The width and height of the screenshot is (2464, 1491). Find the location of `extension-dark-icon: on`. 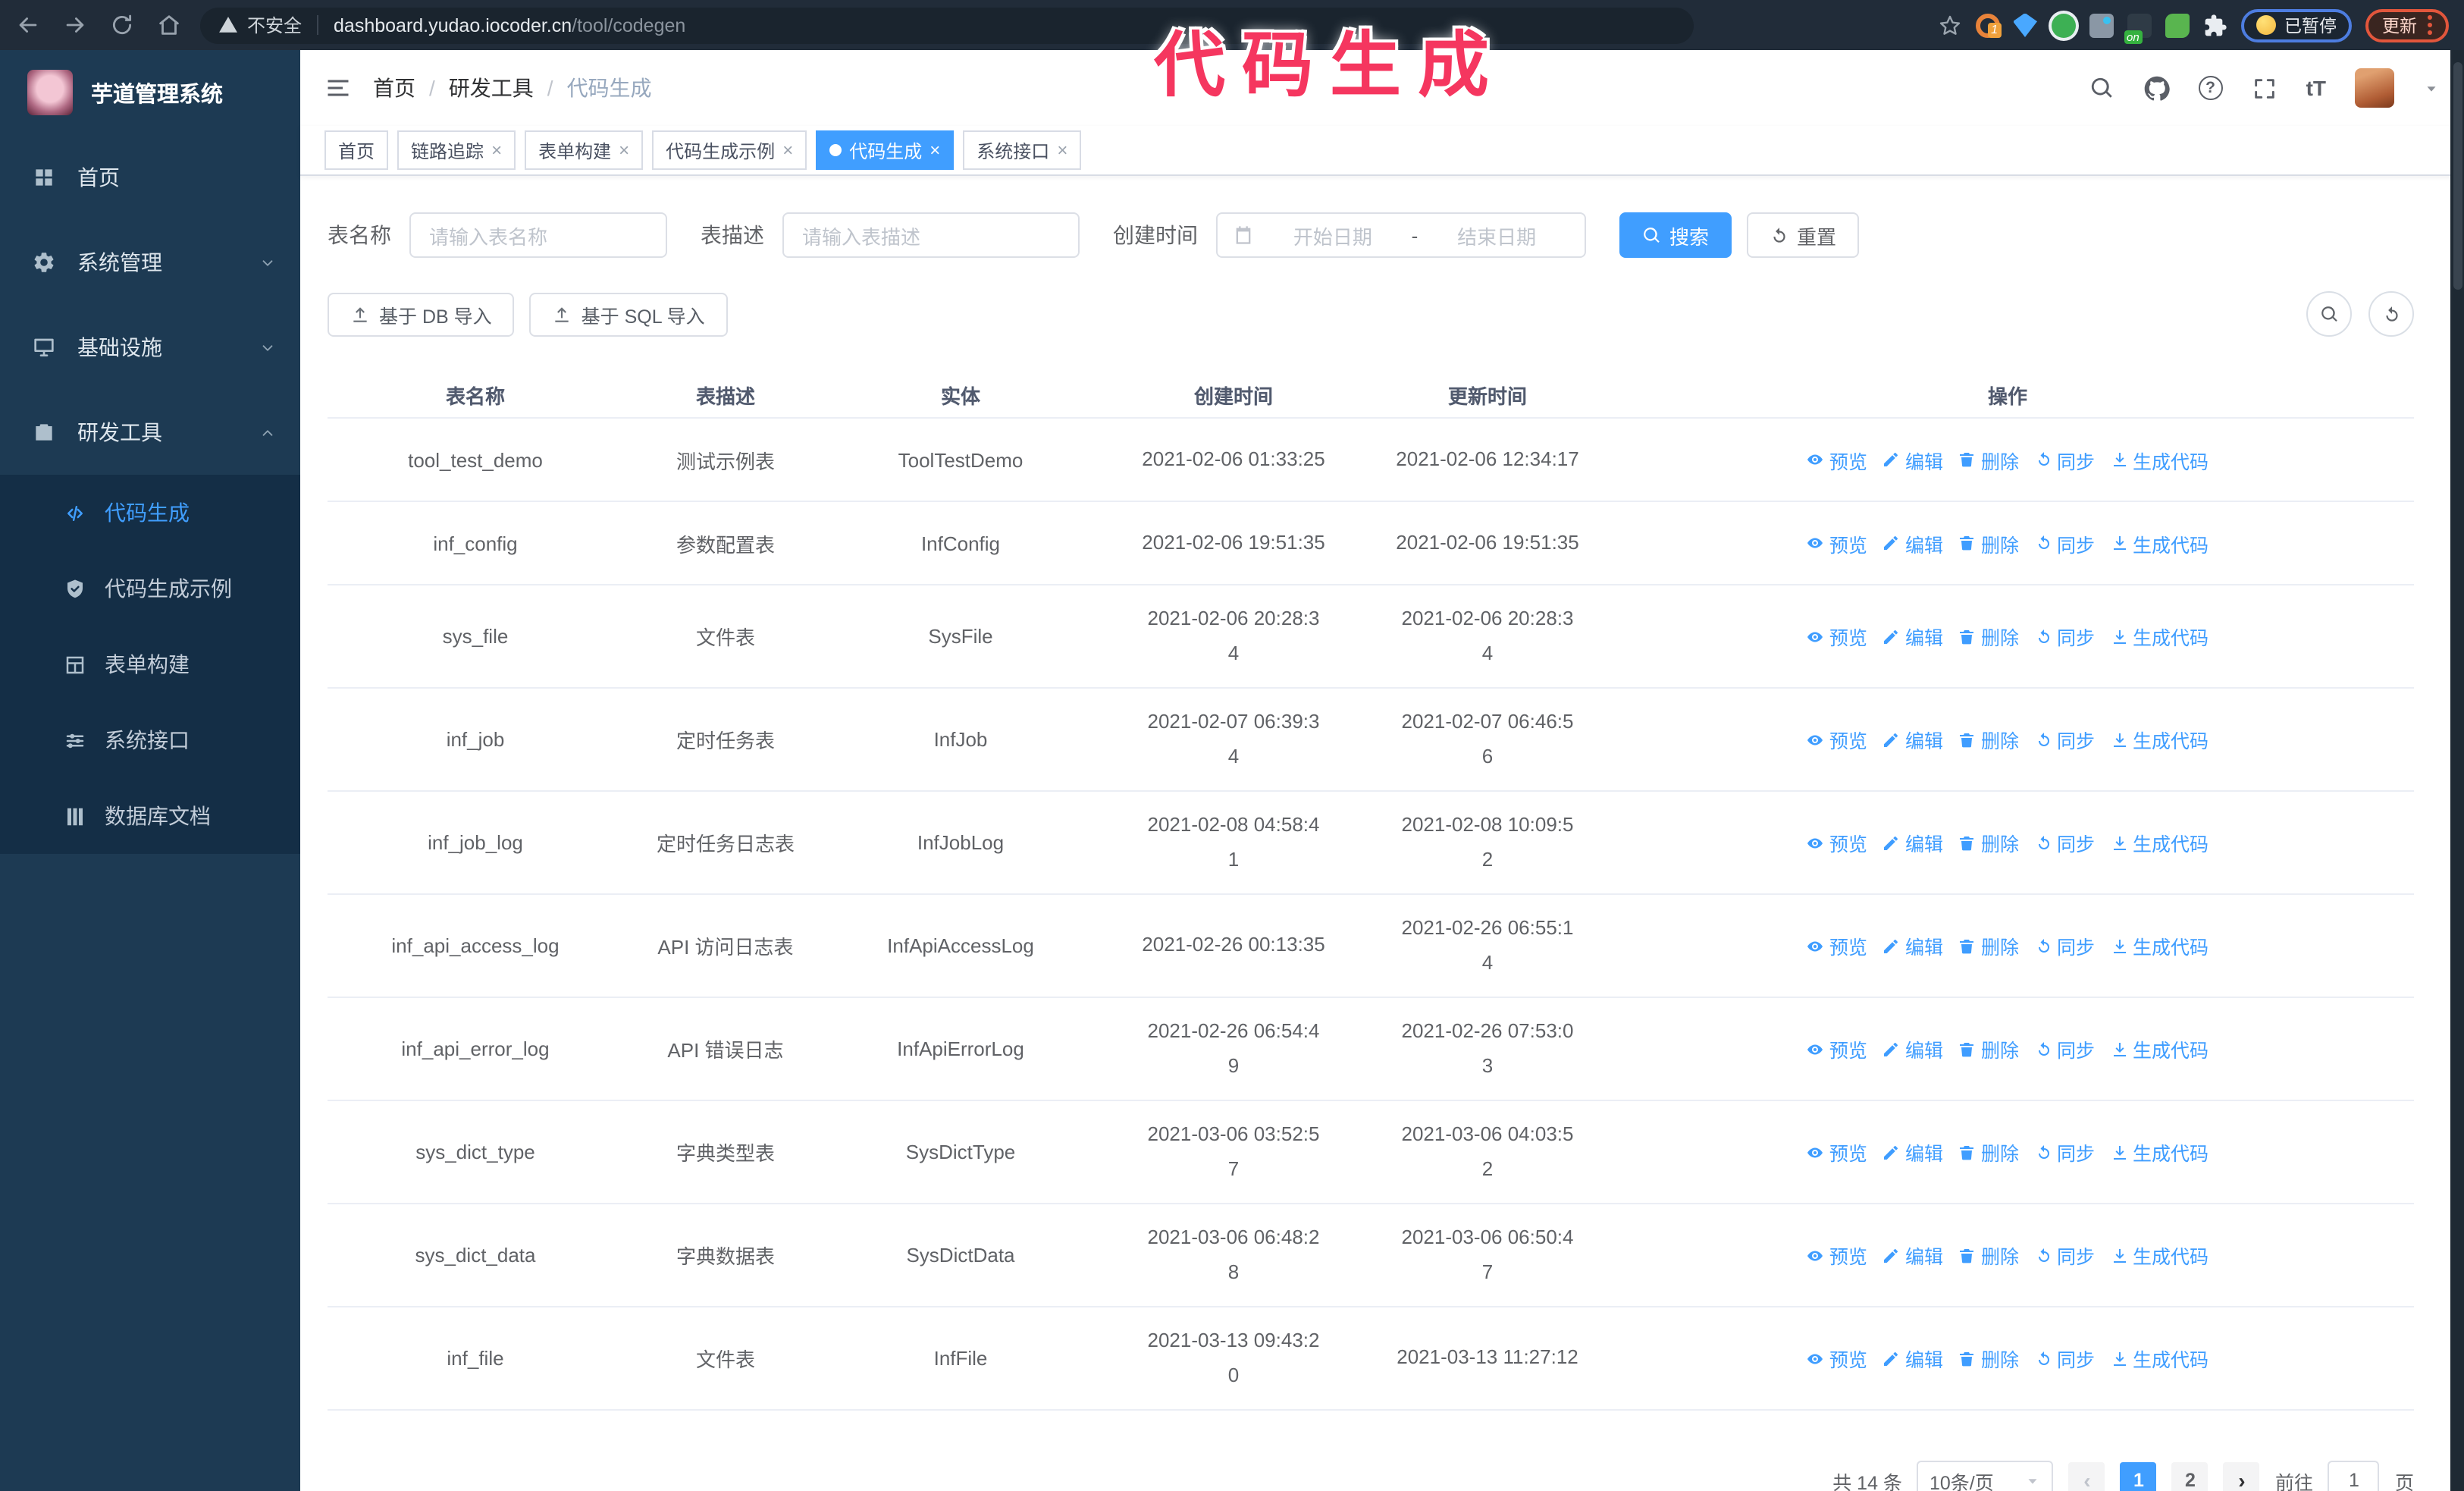

extension-dark-icon: on is located at coordinates (2137, 28).